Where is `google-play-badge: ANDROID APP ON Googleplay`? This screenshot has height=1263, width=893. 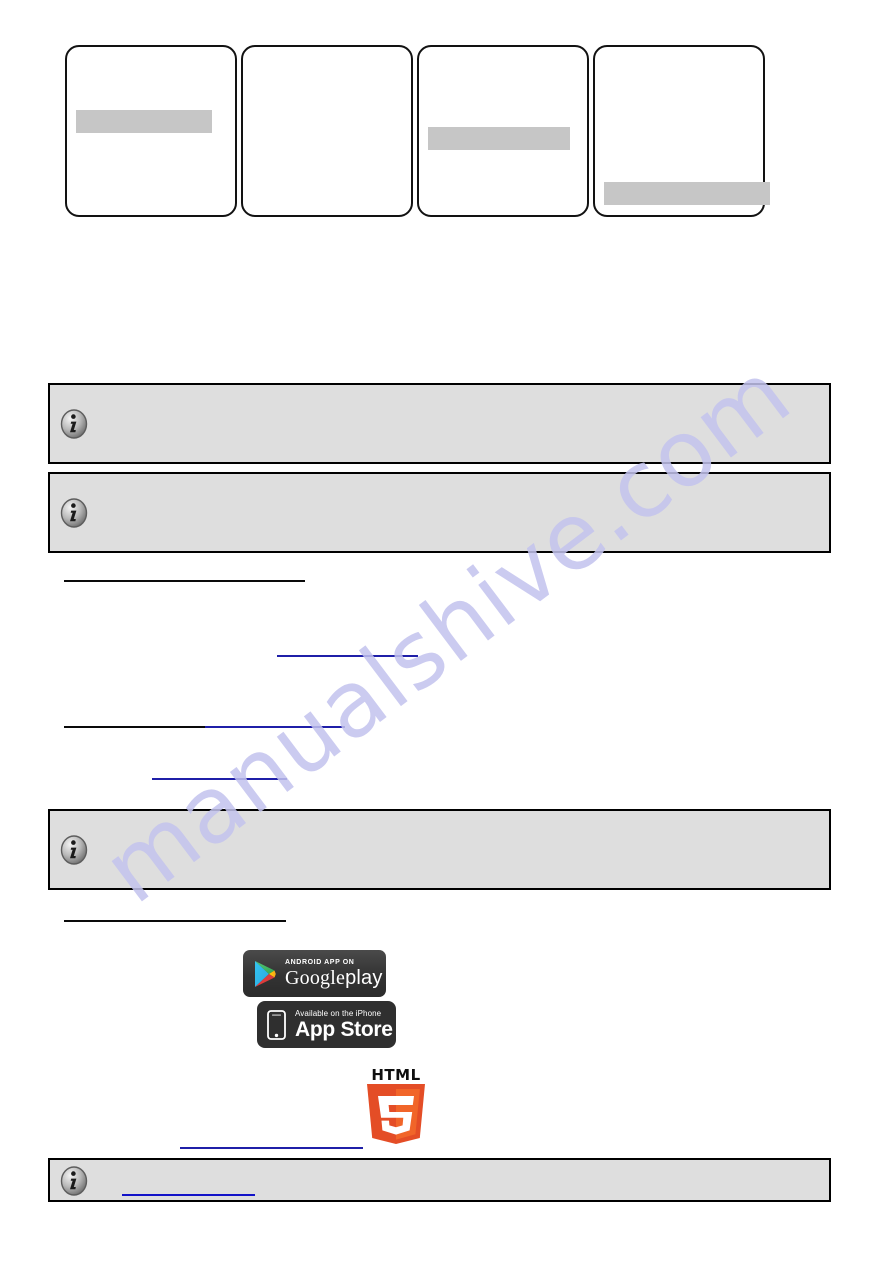
google-play-badge: ANDROID APP ON Googleplay is located at coordinates (314, 973).